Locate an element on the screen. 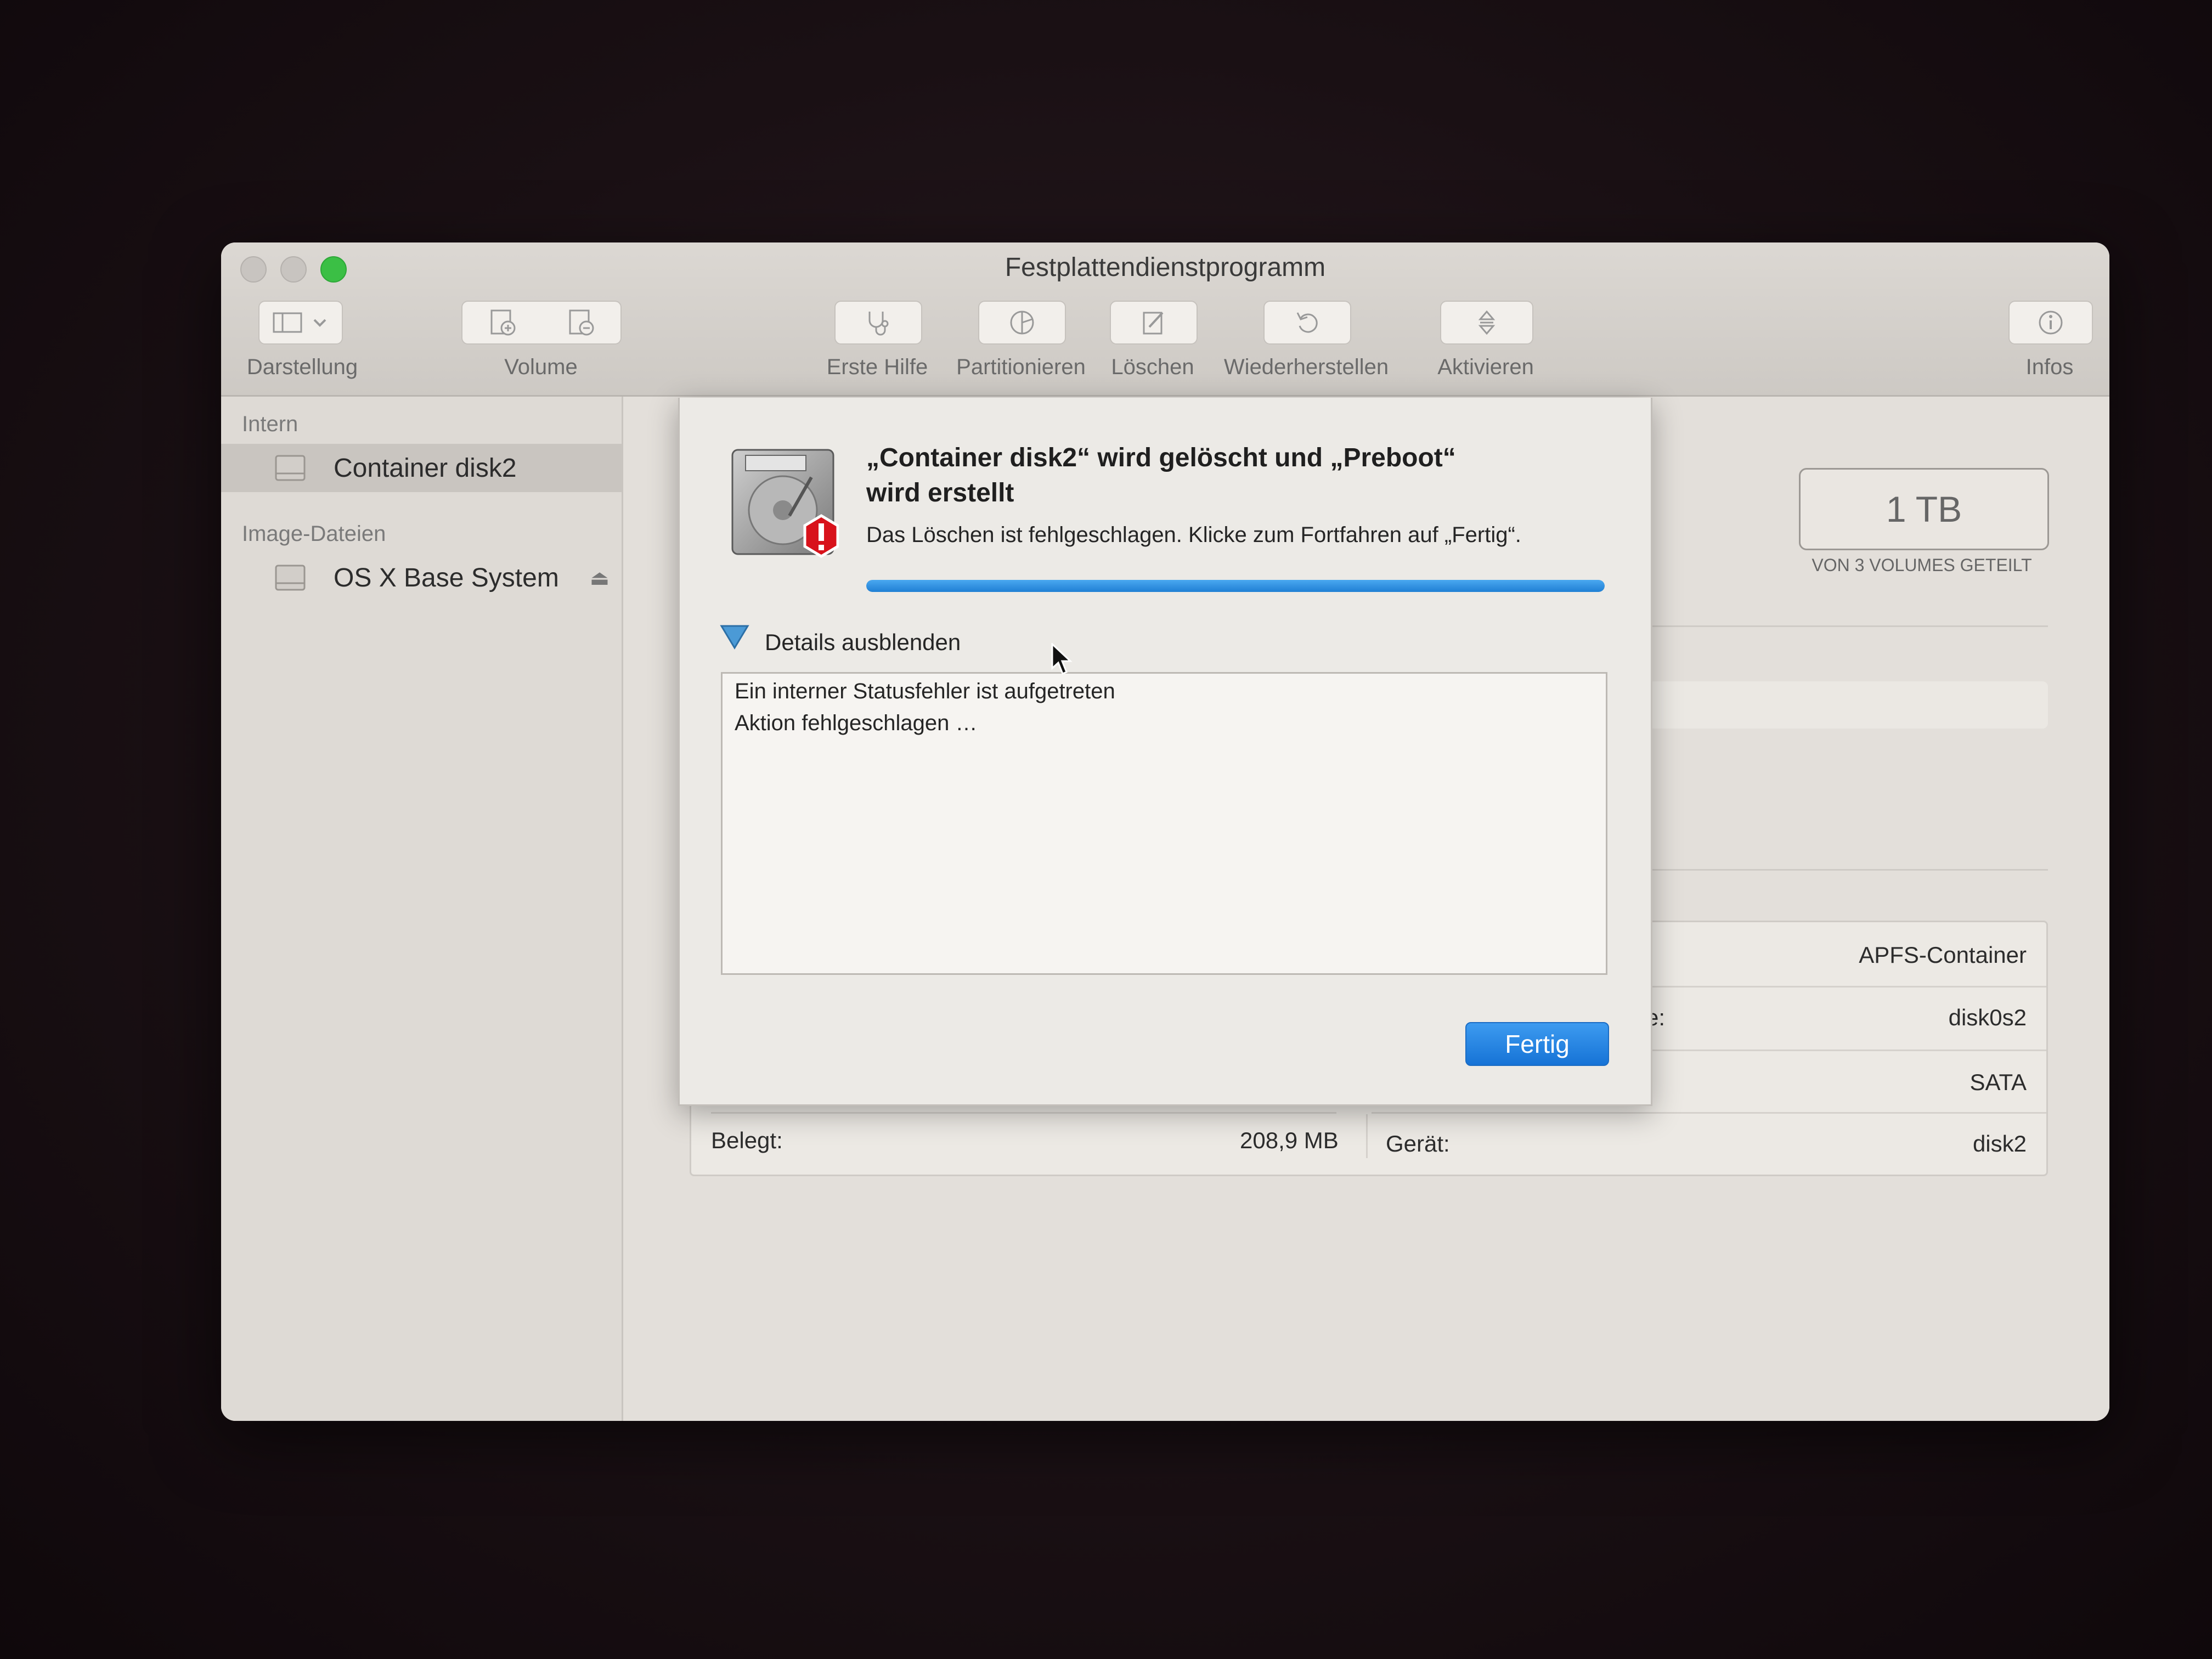 The height and width of the screenshot is (1659, 2212). progress-bar is located at coordinates (1235, 586).